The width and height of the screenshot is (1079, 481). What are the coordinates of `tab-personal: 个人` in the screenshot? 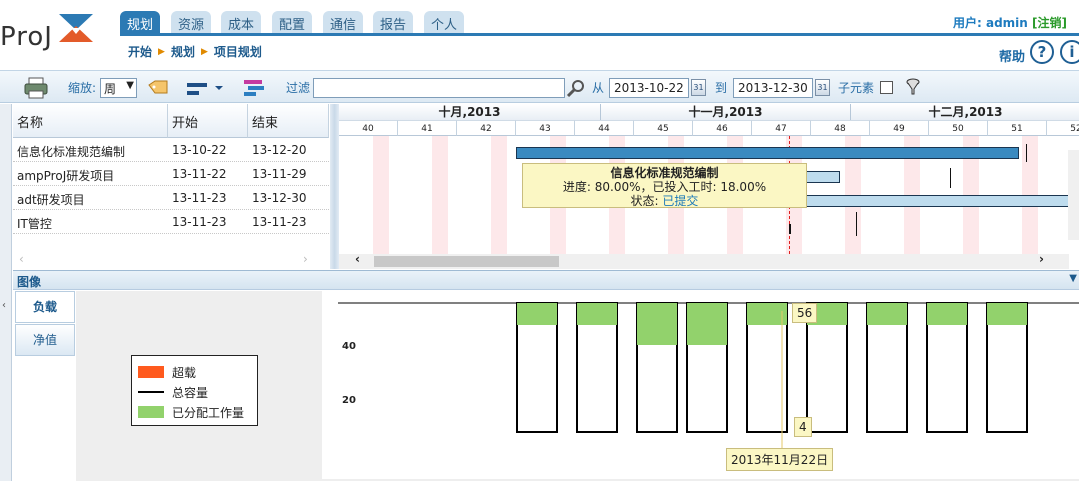 It's located at (444, 22).